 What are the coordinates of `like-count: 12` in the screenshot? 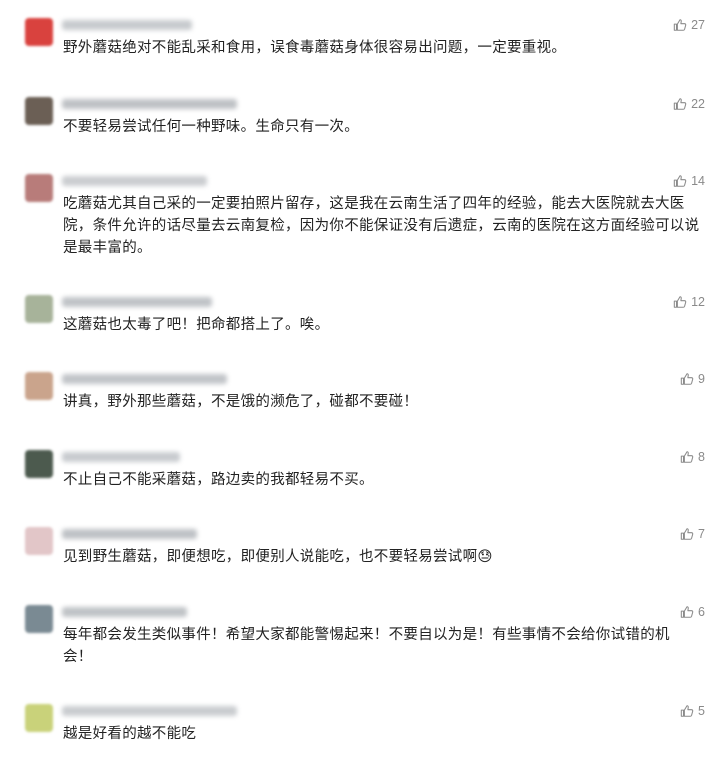 It's located at (698, 302).